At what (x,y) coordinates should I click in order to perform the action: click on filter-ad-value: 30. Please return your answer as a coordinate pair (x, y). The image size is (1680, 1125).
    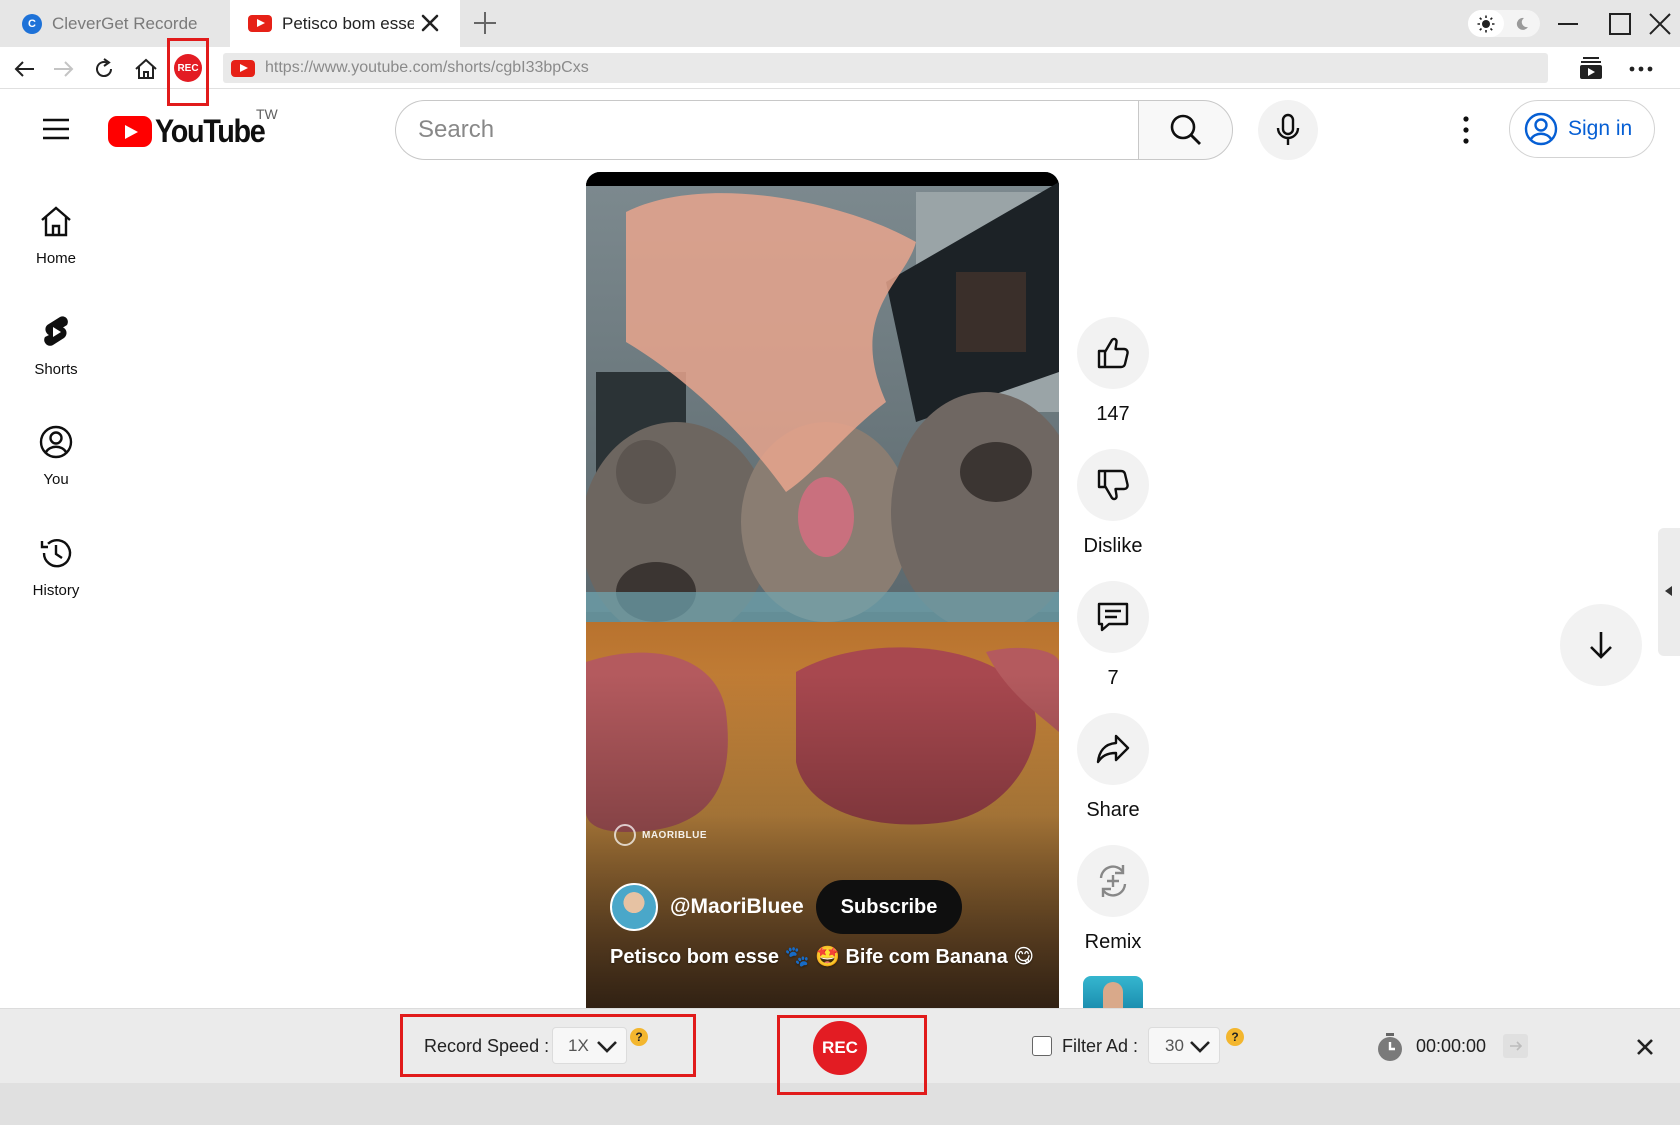
    Looking at the image, I should click on (1174, 1045).